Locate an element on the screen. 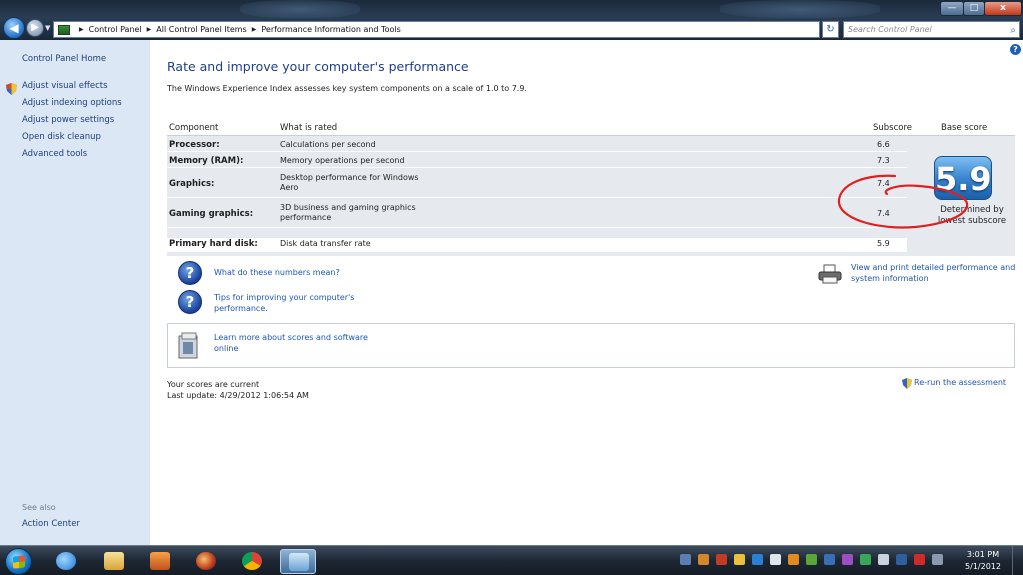 This screenshot has height=575, width=1023. sidebar-item-action-center: Action Center is located at coordinates (51, 524).